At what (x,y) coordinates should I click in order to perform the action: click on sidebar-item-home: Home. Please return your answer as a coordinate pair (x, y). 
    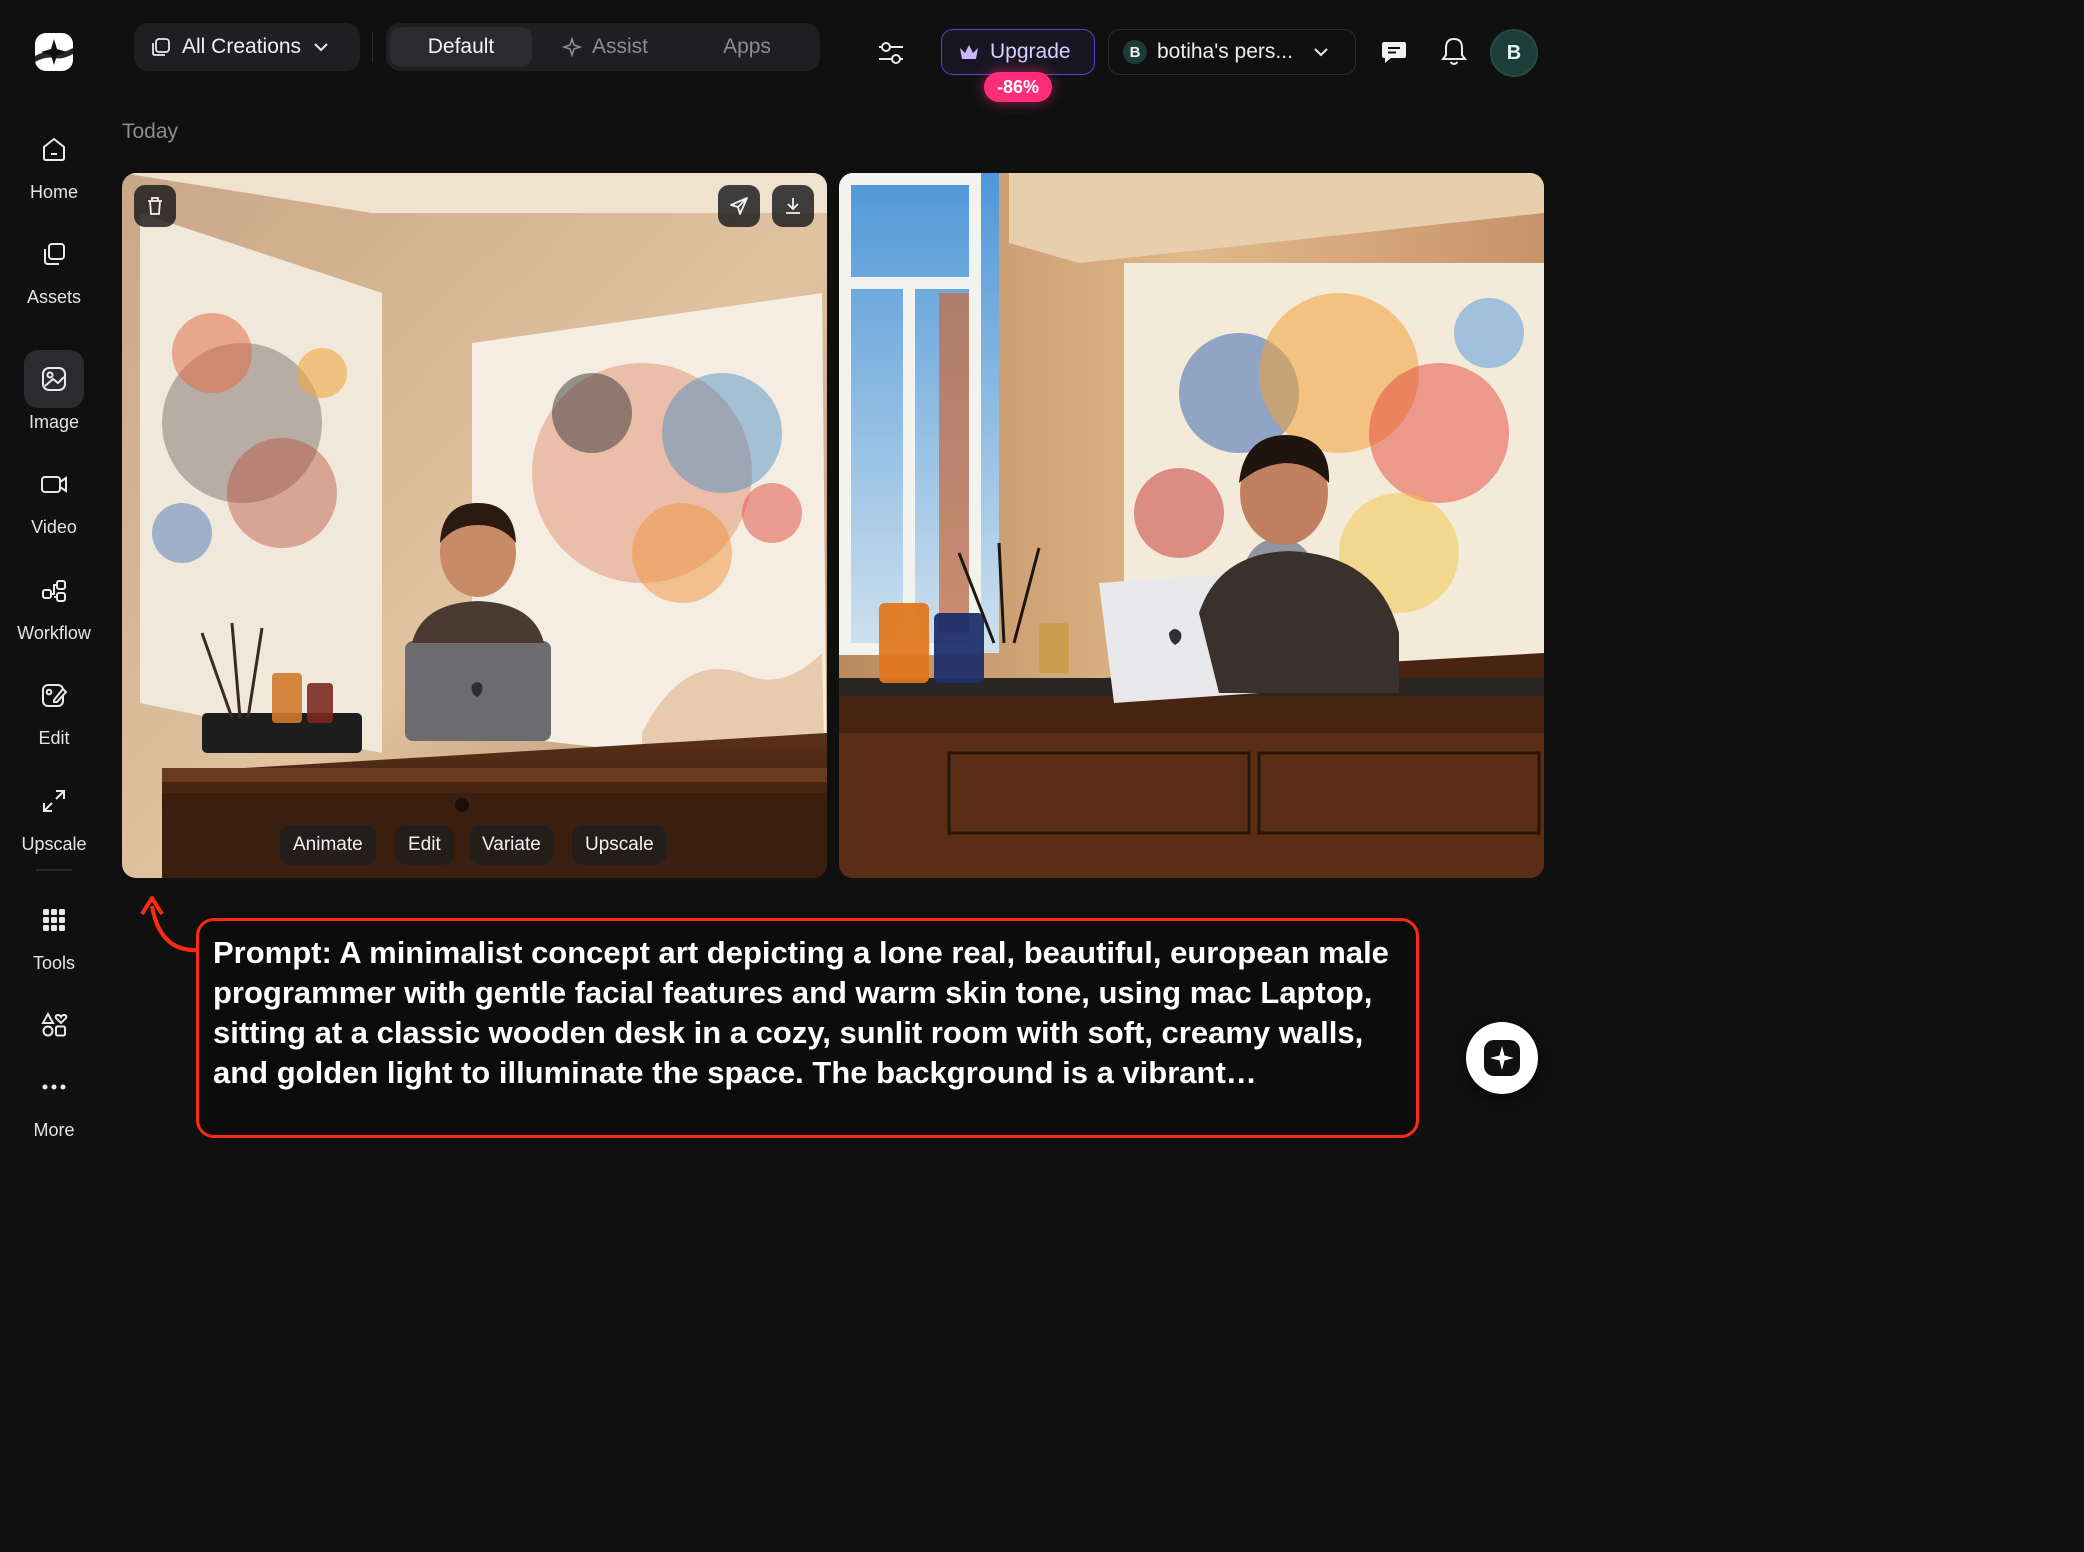
    Looking at the image, I should click on (54, 161).